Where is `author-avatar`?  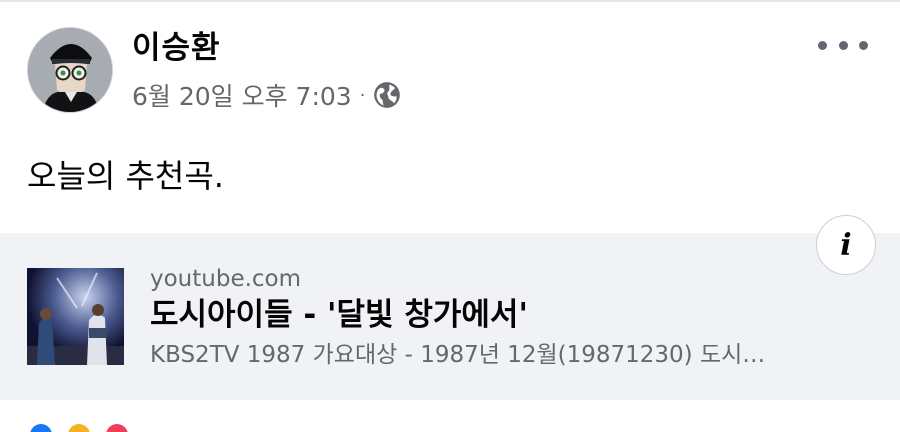 author-avatar is located at coordinates (70, 70).